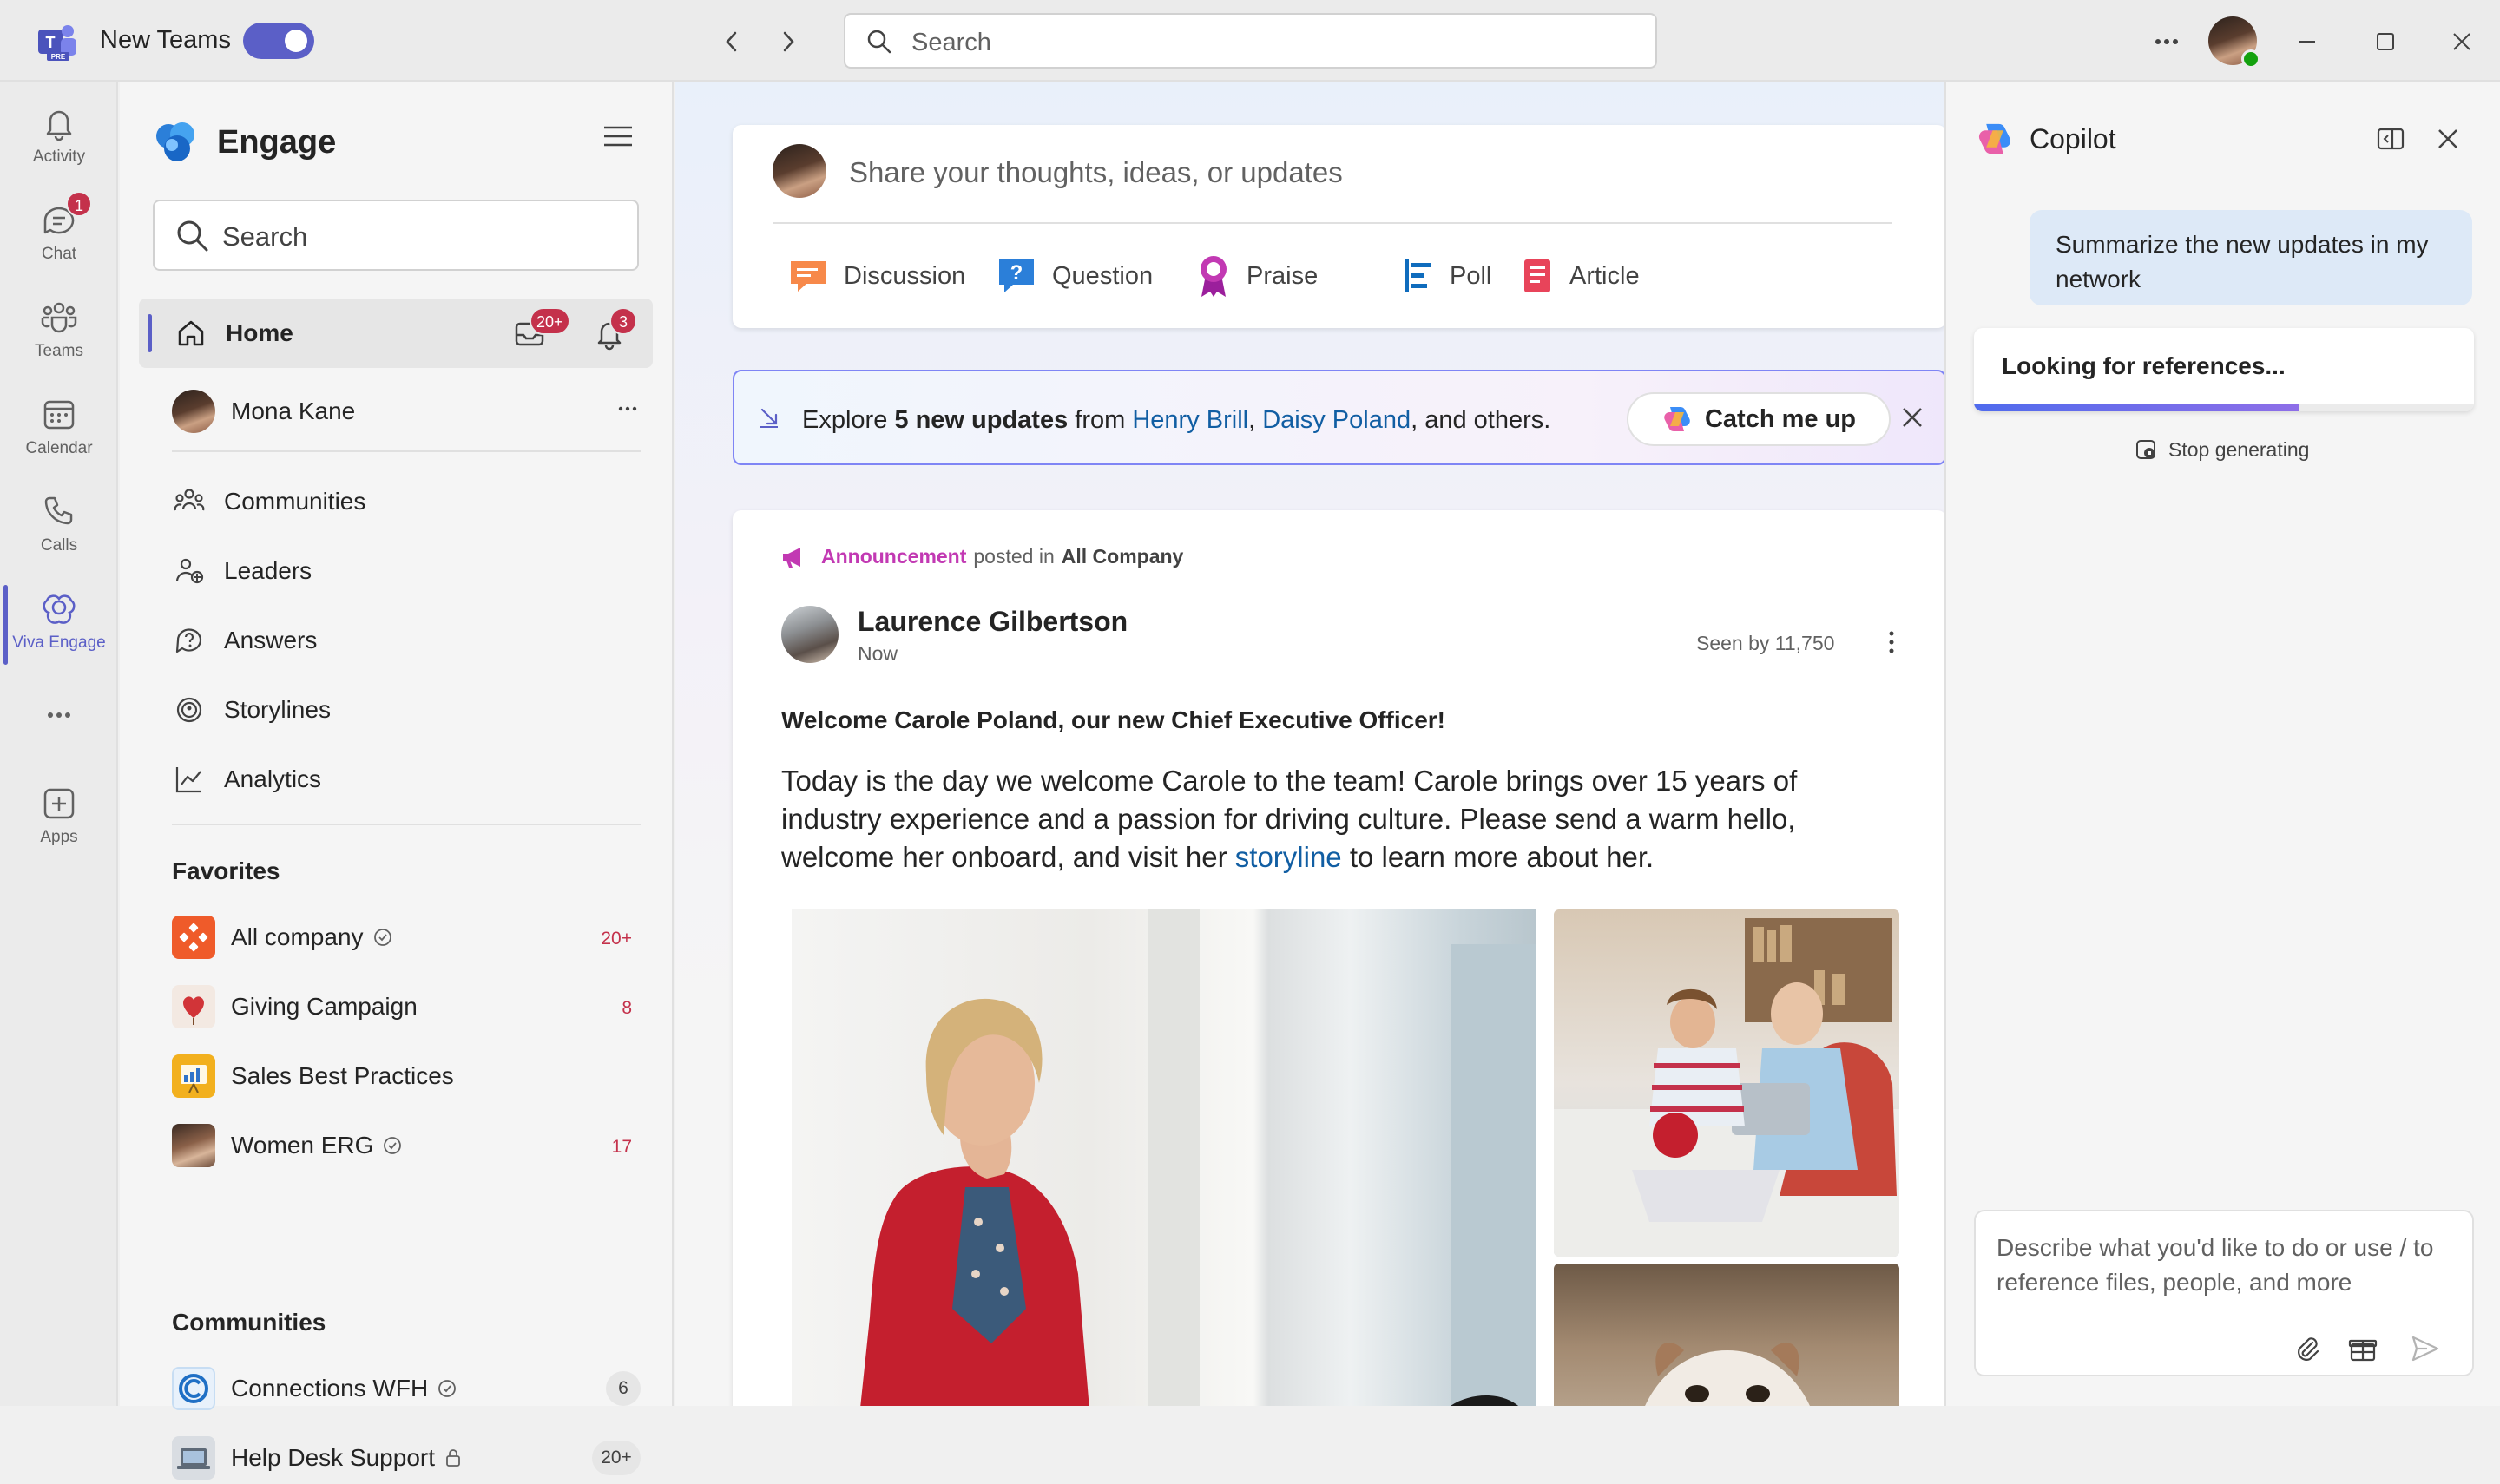 Image resolution: width=2500 pixels, height=1484 pixels. What do you see at coordinates (59, 428) in the screenshot?
I see `rail-calendar: Calendar` at bounding box center [59, 428].